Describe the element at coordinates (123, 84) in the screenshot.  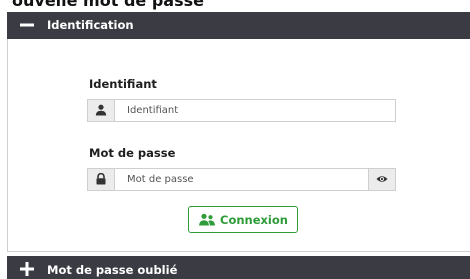
I see `identifier-label: Identifiant` at that location.